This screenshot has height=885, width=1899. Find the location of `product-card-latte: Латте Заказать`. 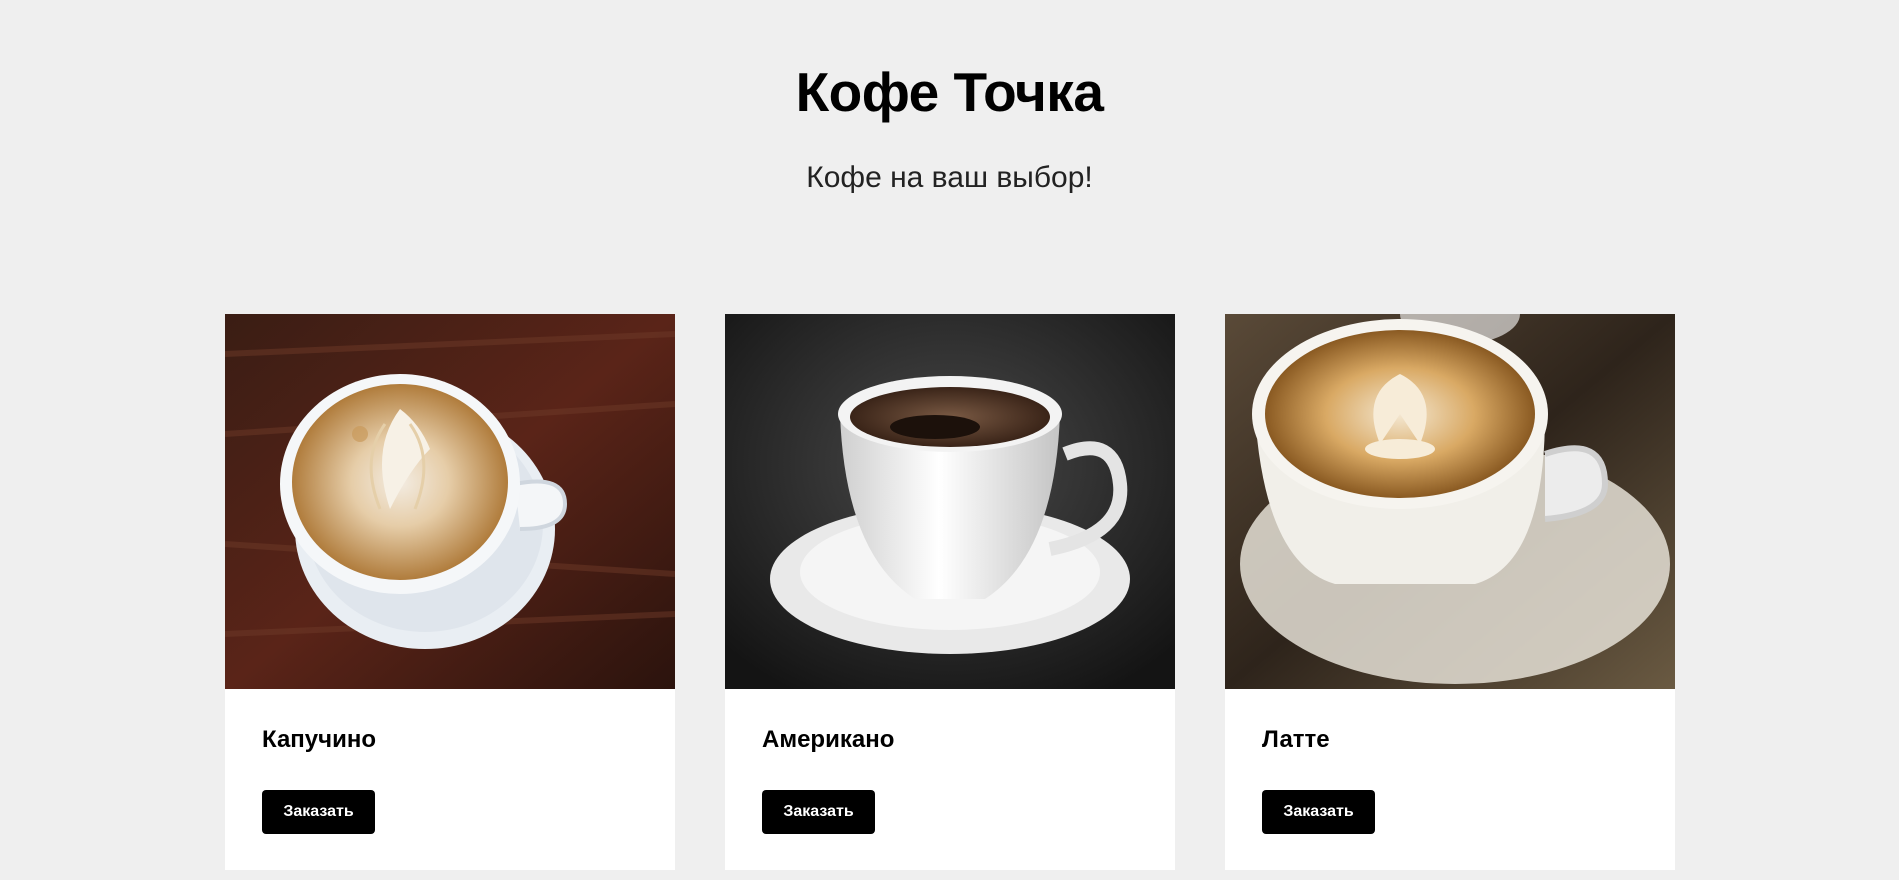

product-card-latte: Латте Заказать is located at coordinates (1450, 592).